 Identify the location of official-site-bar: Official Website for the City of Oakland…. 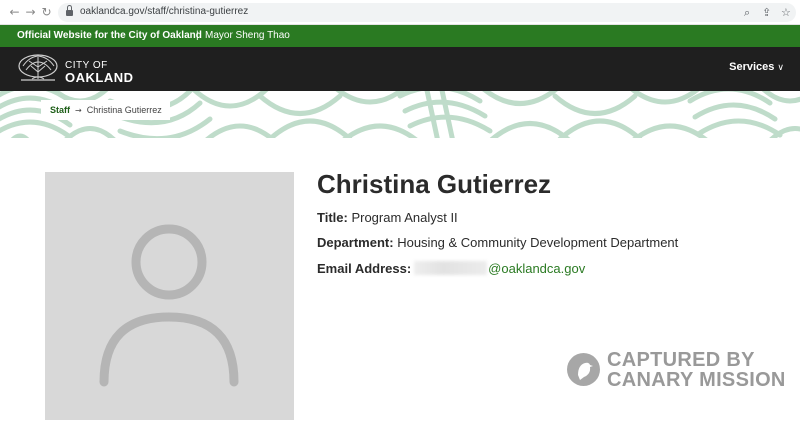
(400, 36).